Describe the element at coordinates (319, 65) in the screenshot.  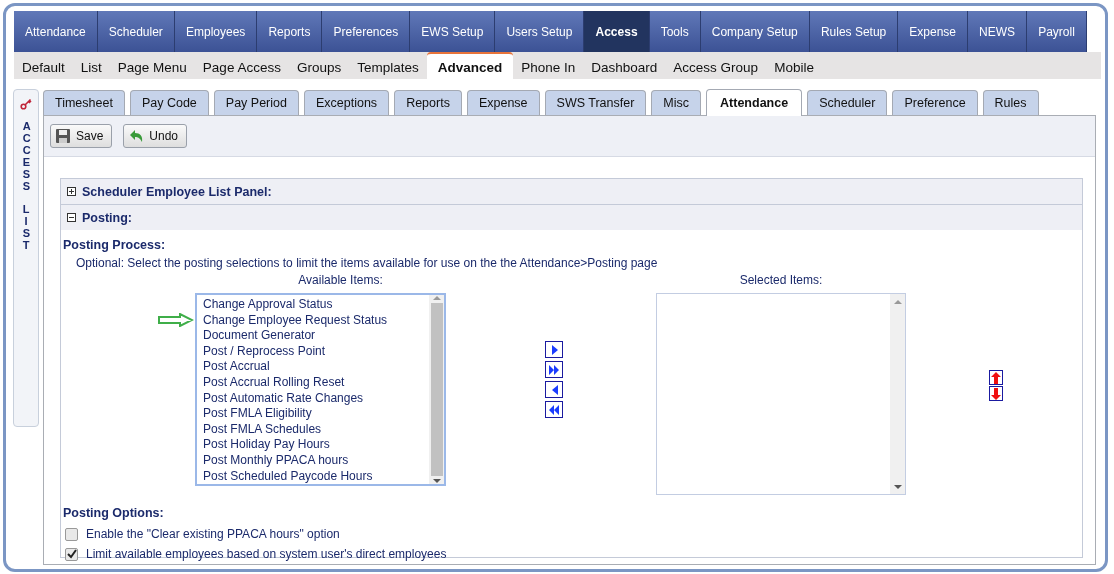
I see `sub-nav-tab: Groups` at that location.